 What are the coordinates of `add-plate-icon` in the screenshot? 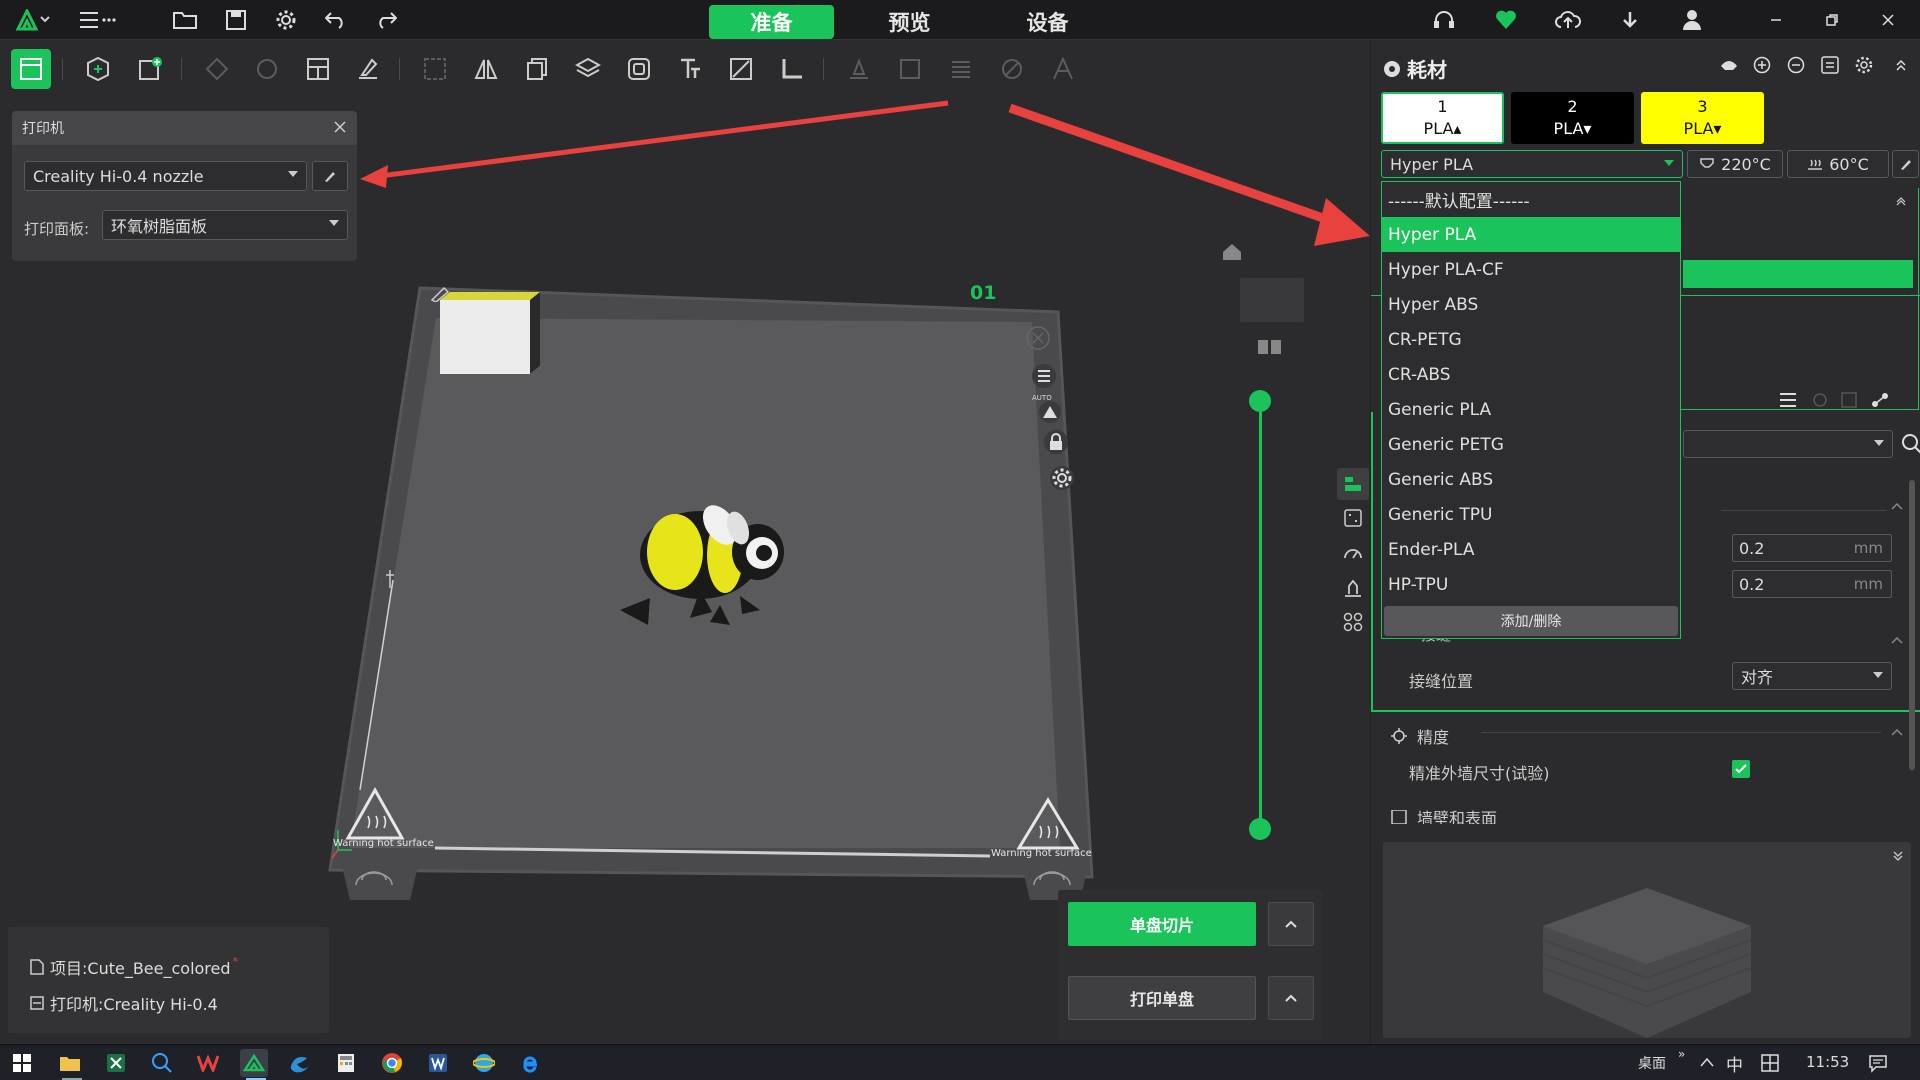 It's located at (150, 69).